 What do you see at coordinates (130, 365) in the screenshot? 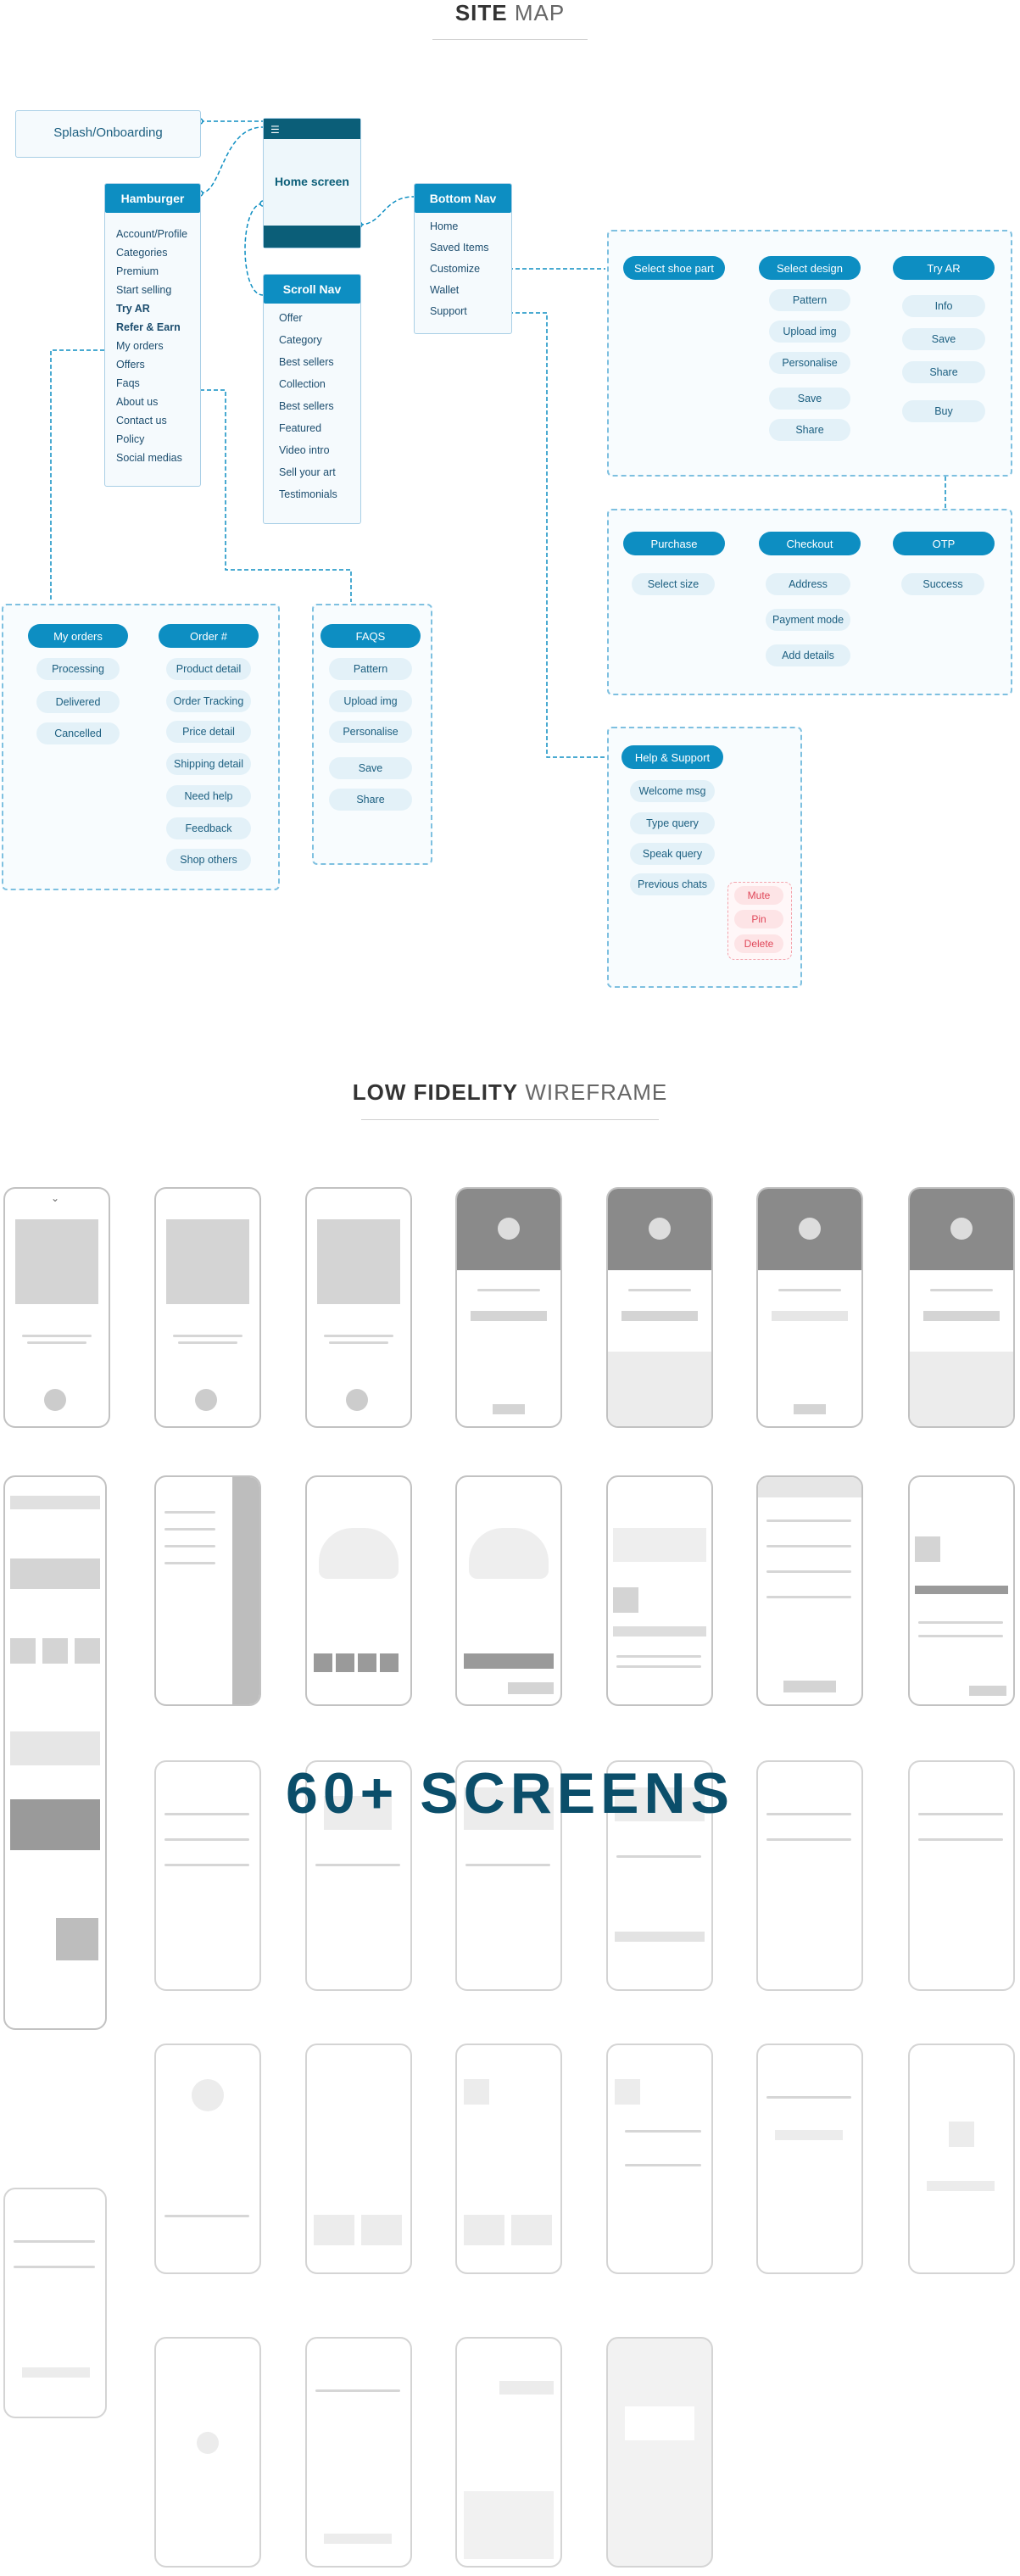
I see `hamburger-item: Offers` at bounding box center [130, 365].